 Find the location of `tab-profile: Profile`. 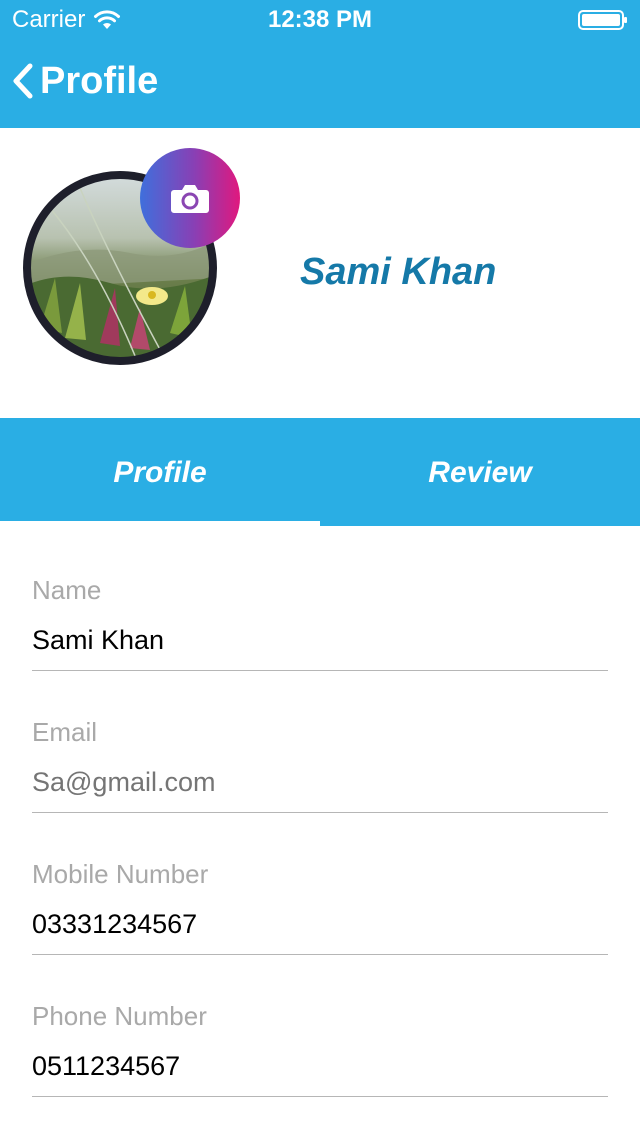

tab-profile: Profile is located at coordinates (160, 472).